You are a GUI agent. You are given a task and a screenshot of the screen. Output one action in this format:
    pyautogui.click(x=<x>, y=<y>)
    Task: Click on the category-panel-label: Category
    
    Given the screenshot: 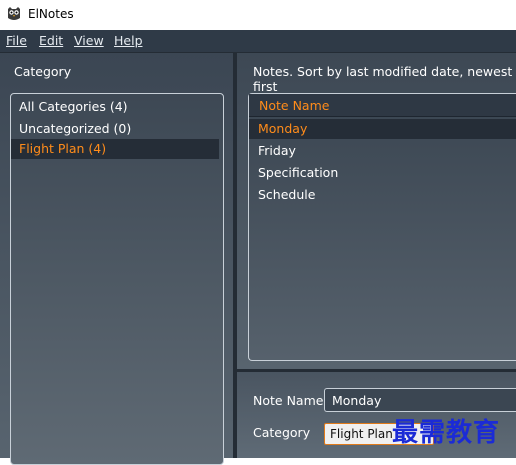 What is the action you would take?
    pyautogui.click(x=43, y=71)
    